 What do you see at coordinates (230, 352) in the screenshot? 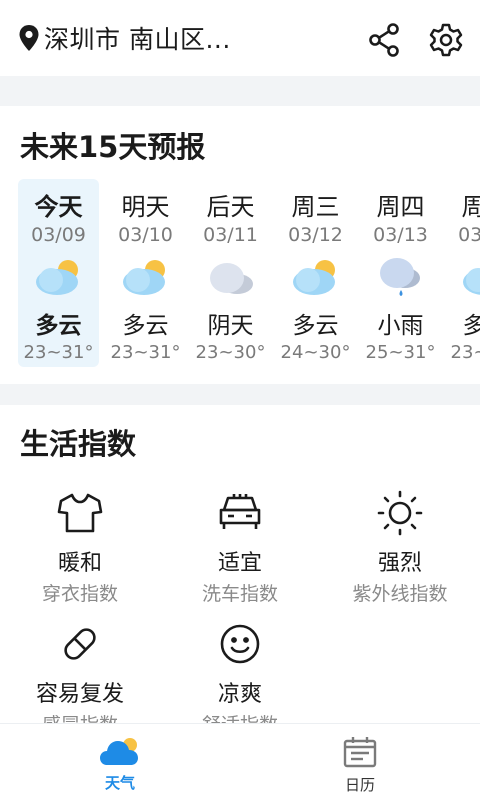
I see `day-temp: 23~30°` at bounding box center [230, 352].